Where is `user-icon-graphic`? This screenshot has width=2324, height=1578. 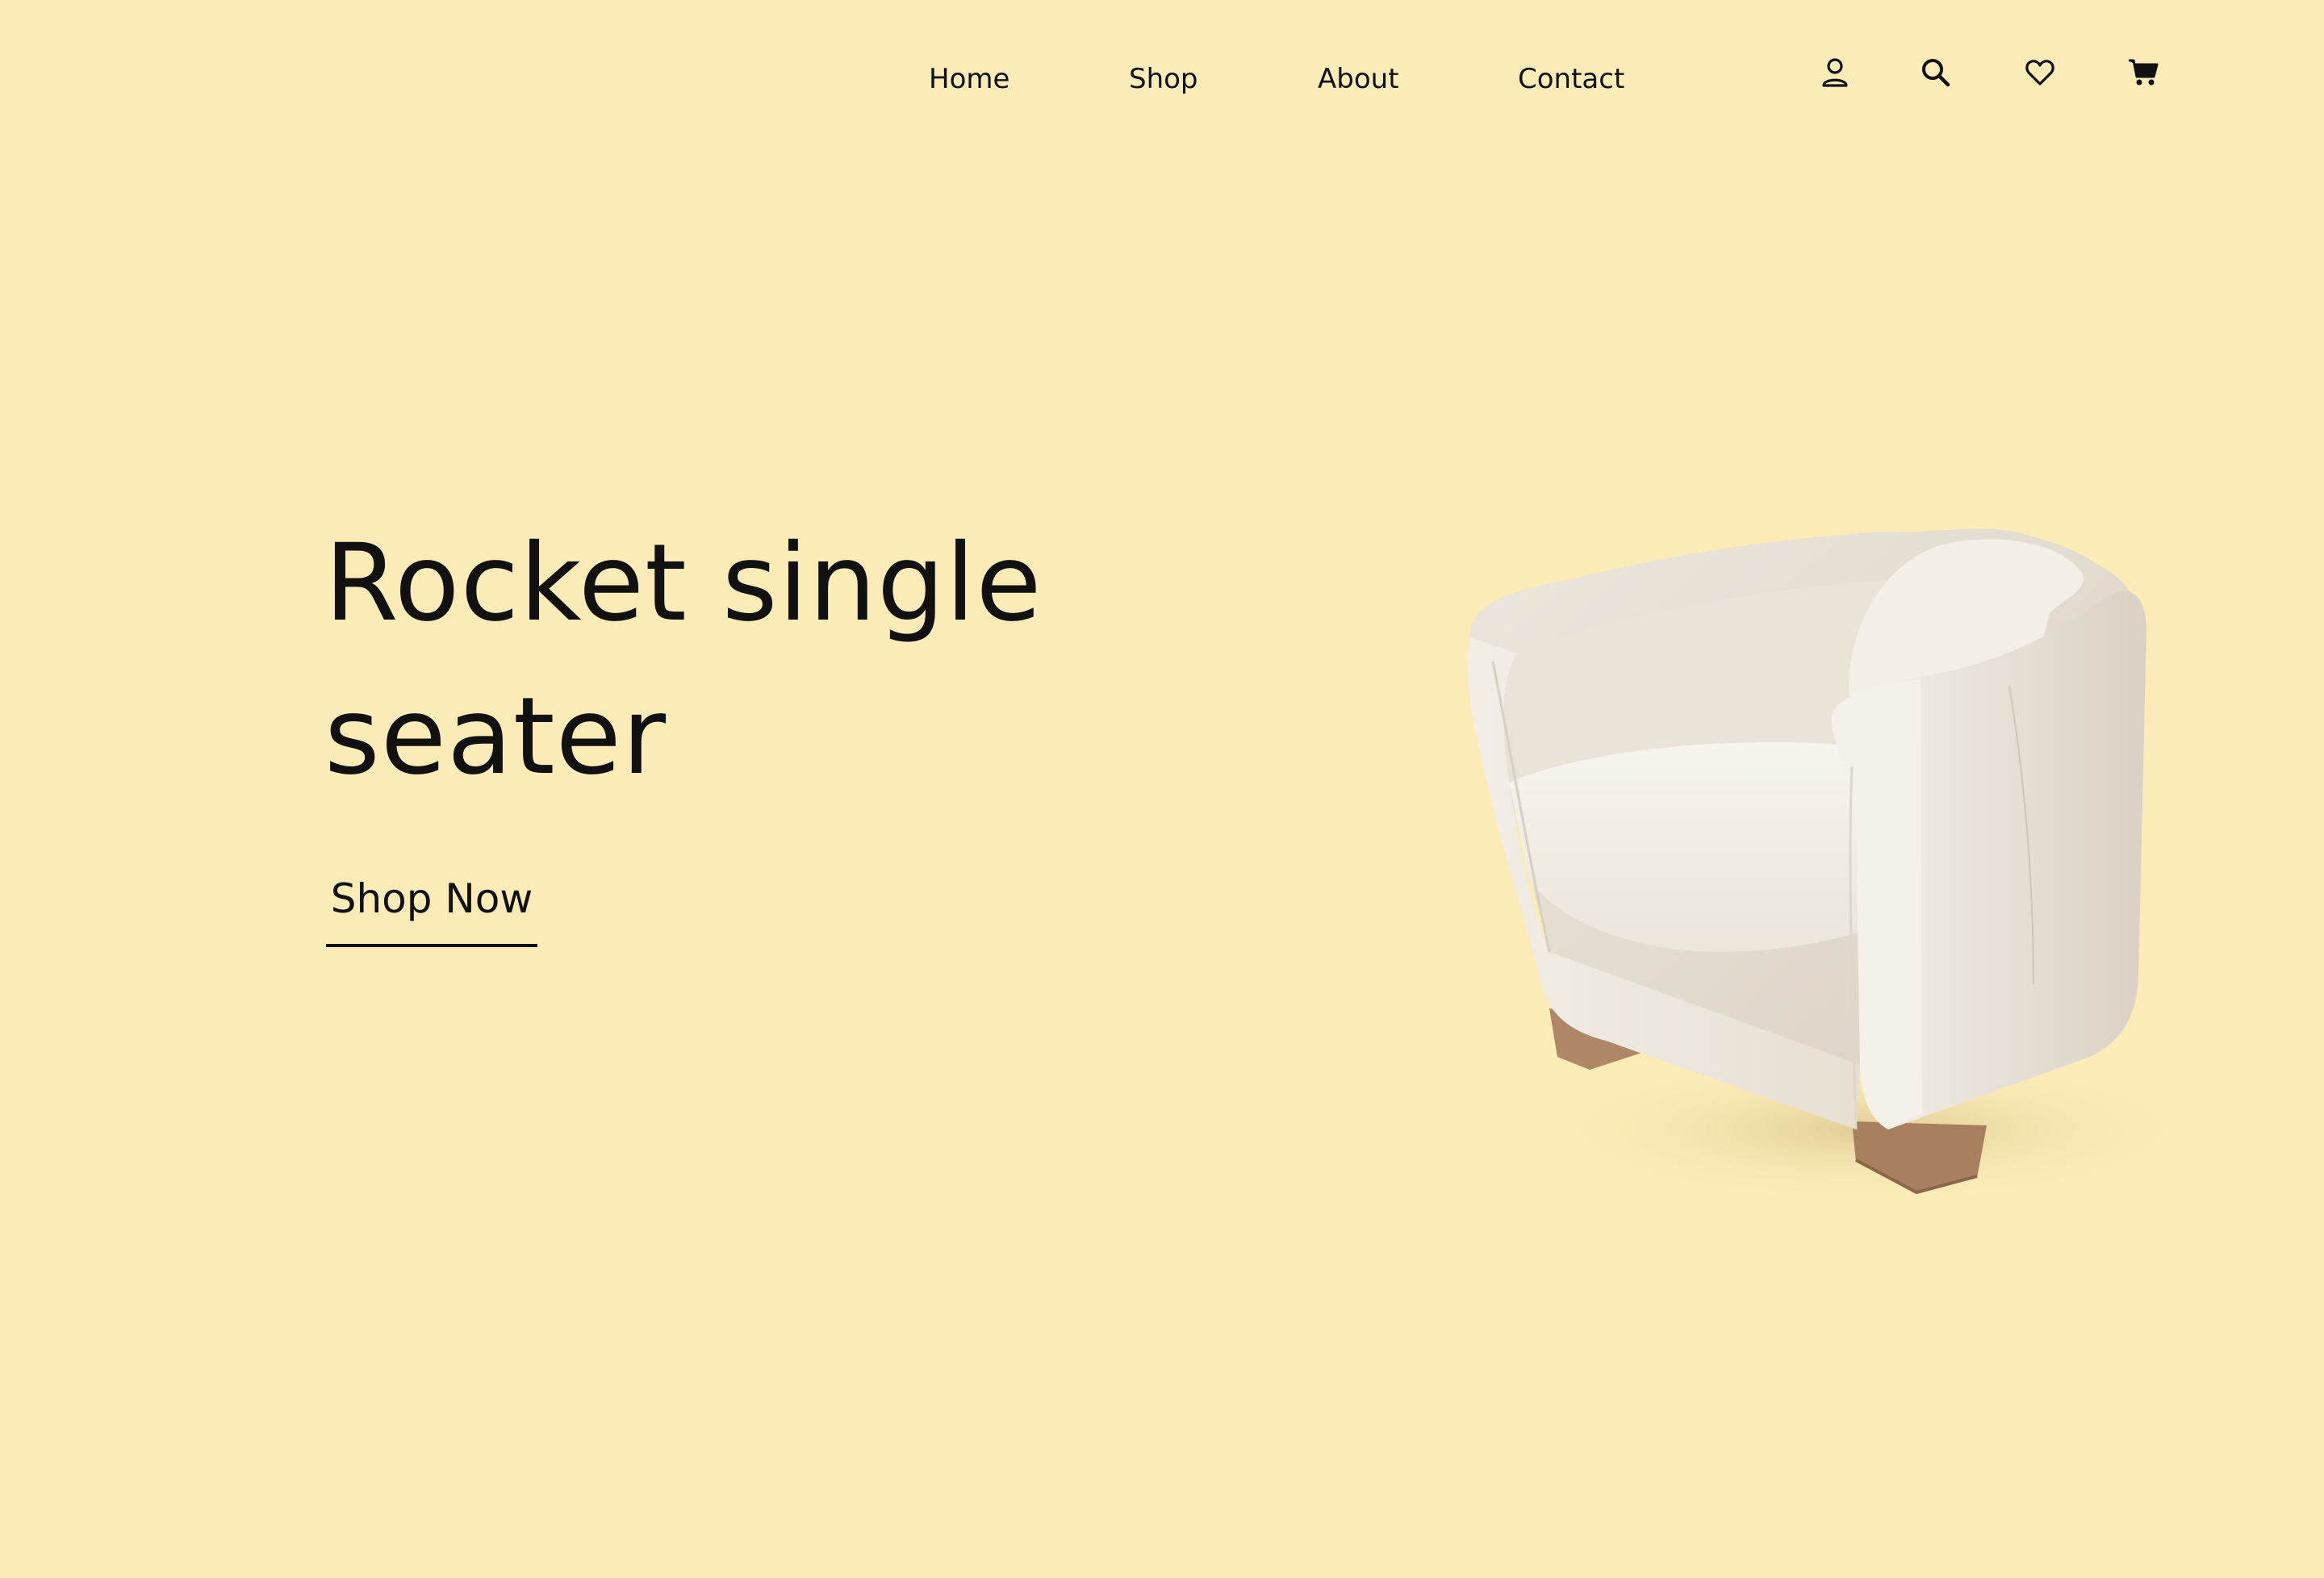
user-icon-graphic is located at coordinates (1835, 72).